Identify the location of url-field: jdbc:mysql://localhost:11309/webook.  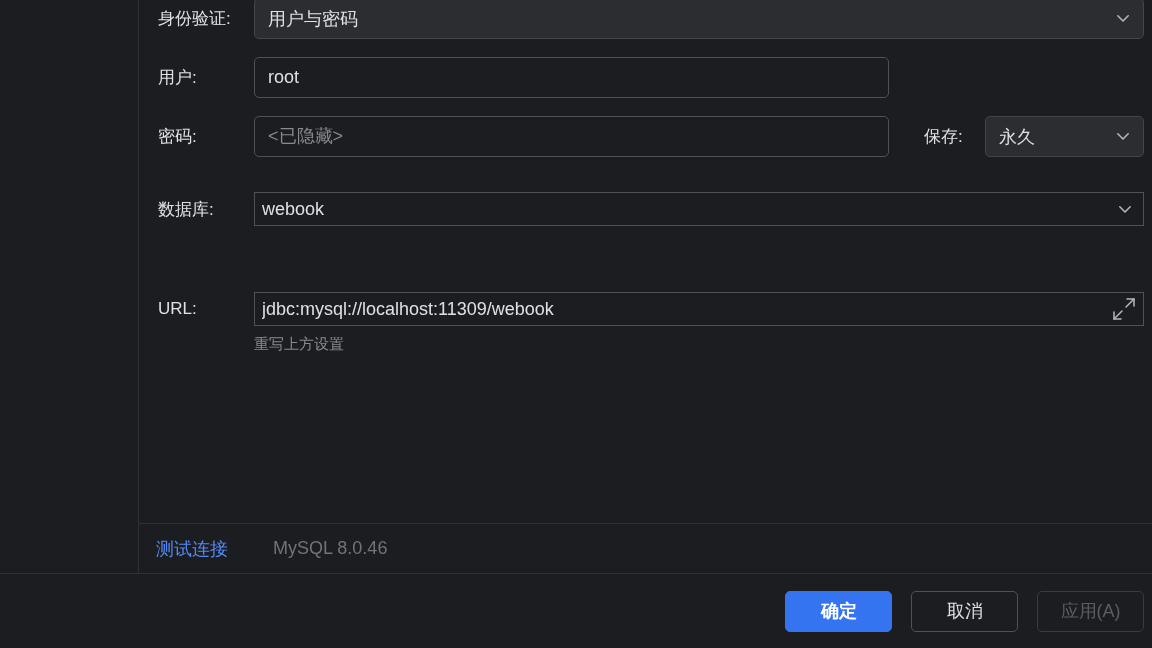
(699, 309).